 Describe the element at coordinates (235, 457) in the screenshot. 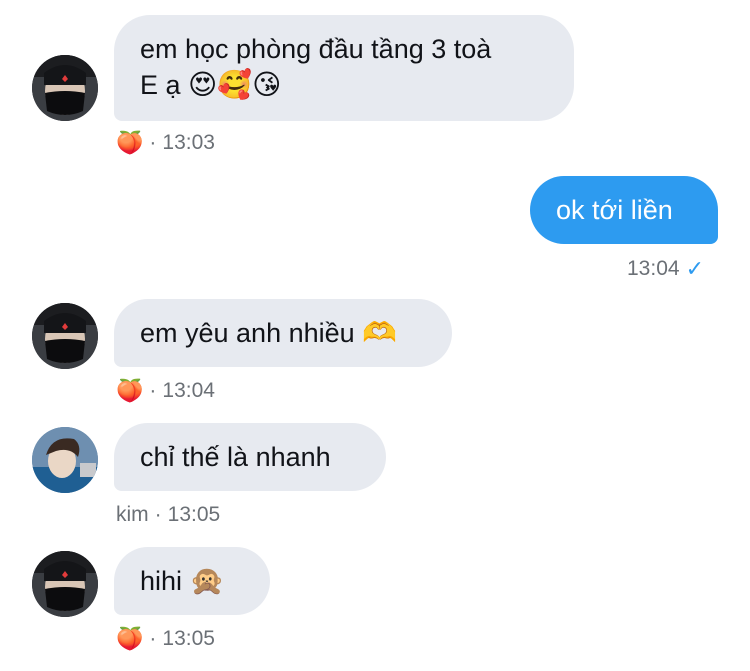

I see `message-text: chỉ thế là nhanh` at that location.